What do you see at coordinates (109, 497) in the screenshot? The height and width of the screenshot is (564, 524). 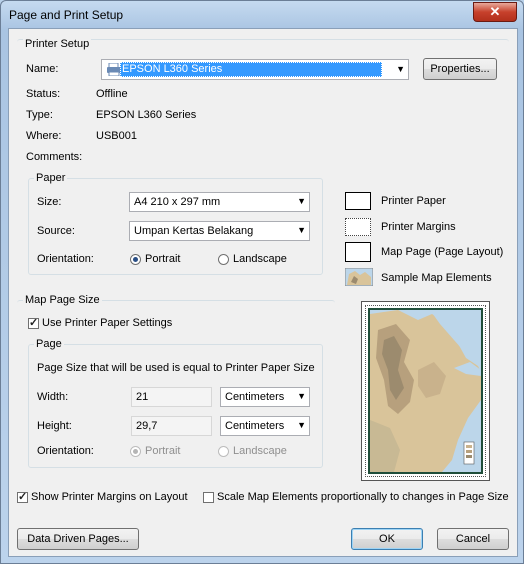 I see `show-margins-label: Show Printer Margins on Layout` at bounding box center [109, 497].